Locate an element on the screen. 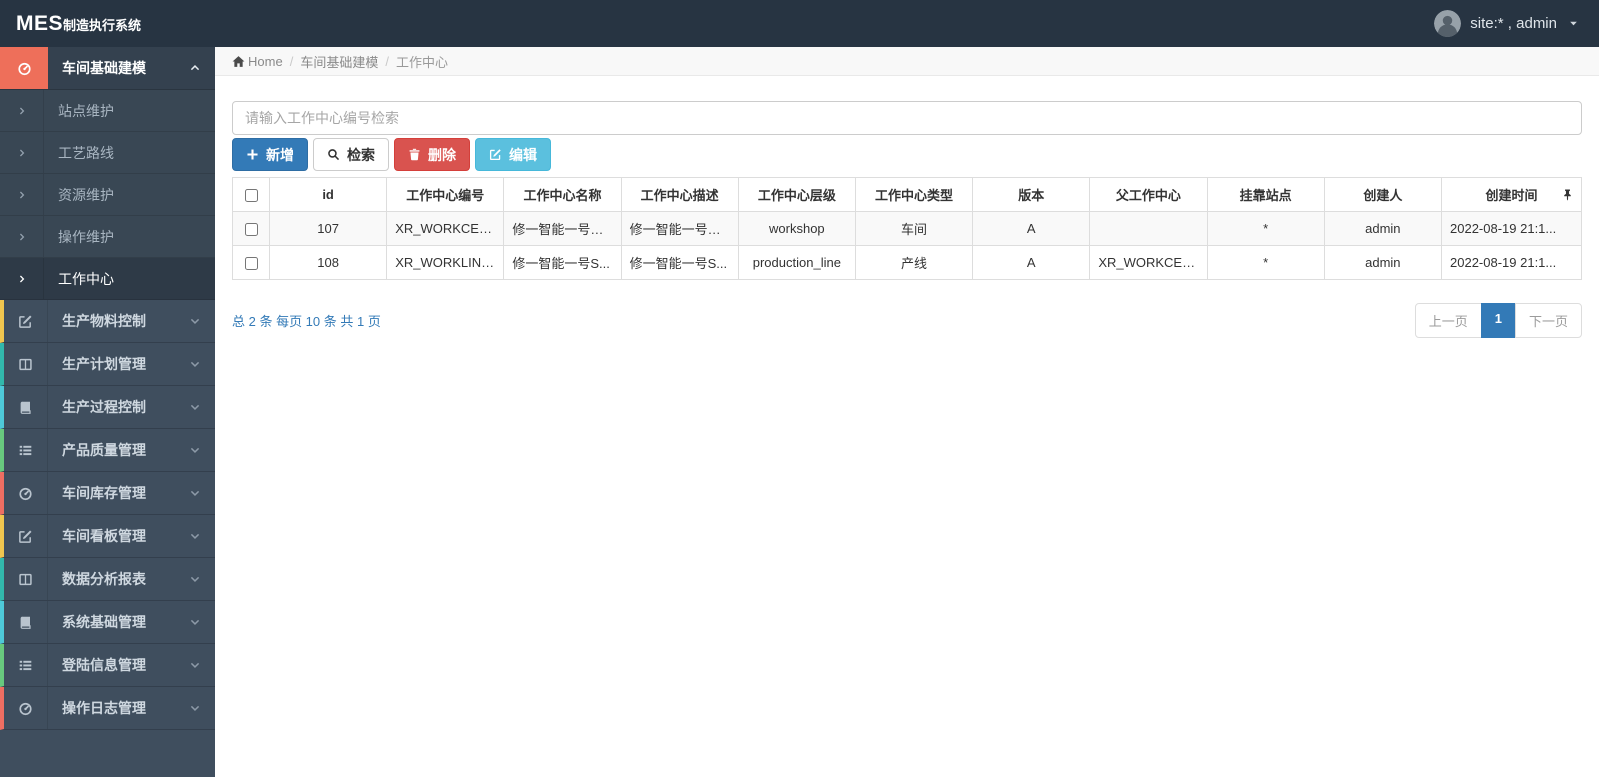  edit-button: 编辑 is located at coordinates (513, 154).